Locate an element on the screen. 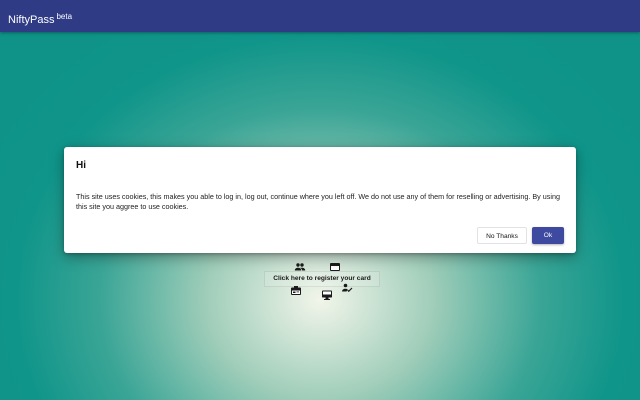  signature-icon is located at coordinates (347, 288).